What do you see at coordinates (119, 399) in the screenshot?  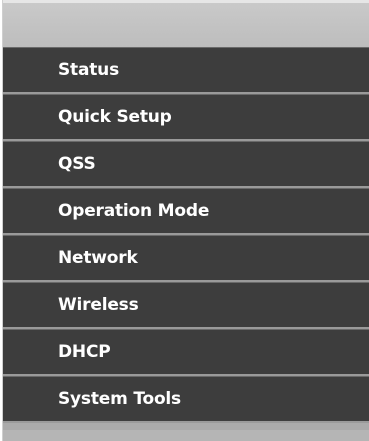 I see `menu-item-label: System Tools` at bounding box center [119, 399].